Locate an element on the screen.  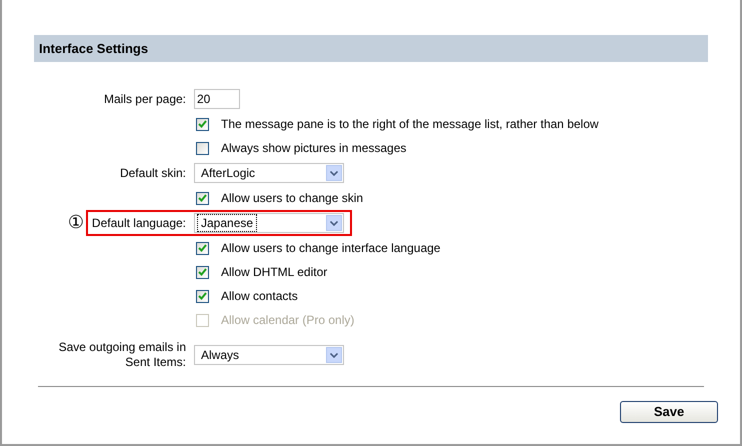
field-label: Default skin: is located at coordinates (152, 173).